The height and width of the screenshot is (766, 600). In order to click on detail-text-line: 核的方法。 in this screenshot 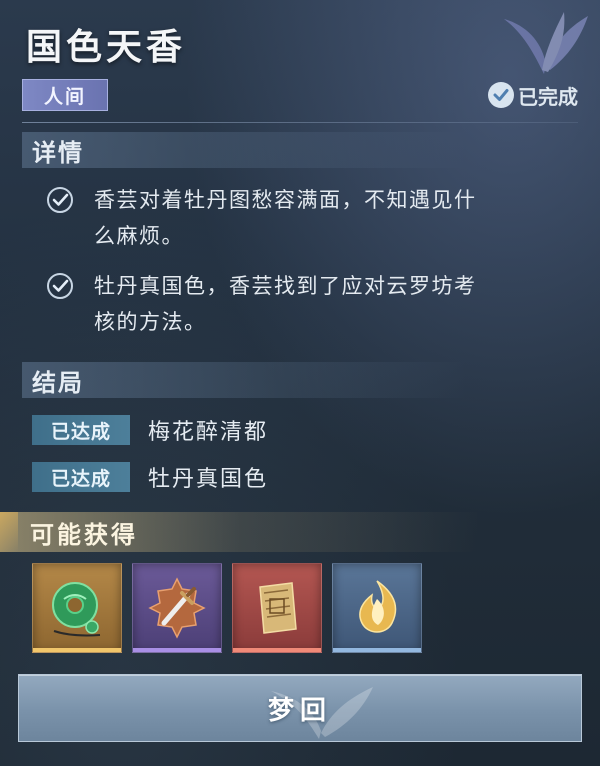, I will do `click(150, 322)`.